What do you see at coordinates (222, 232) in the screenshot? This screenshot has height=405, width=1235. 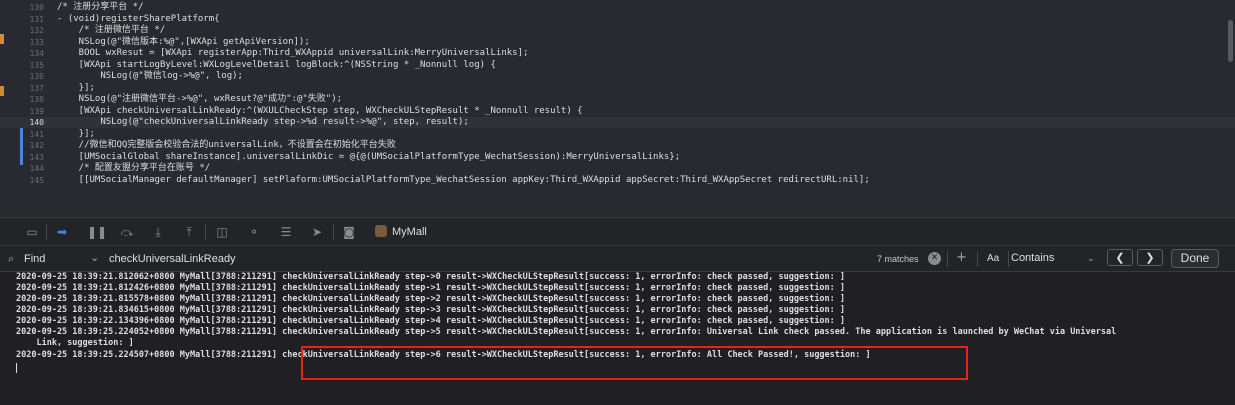 I see `view-hierarchy-icon: ◫` at bounding box center [222, 232].